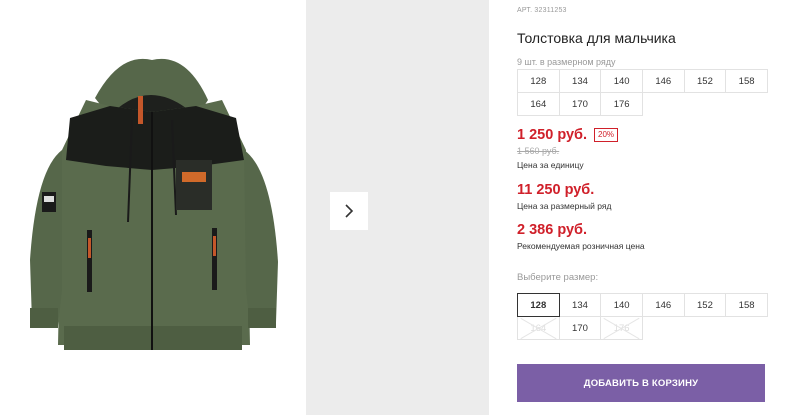 The width and height of the screenshot is (800, 415). I want to click on next-image-button, so click(349, 211).